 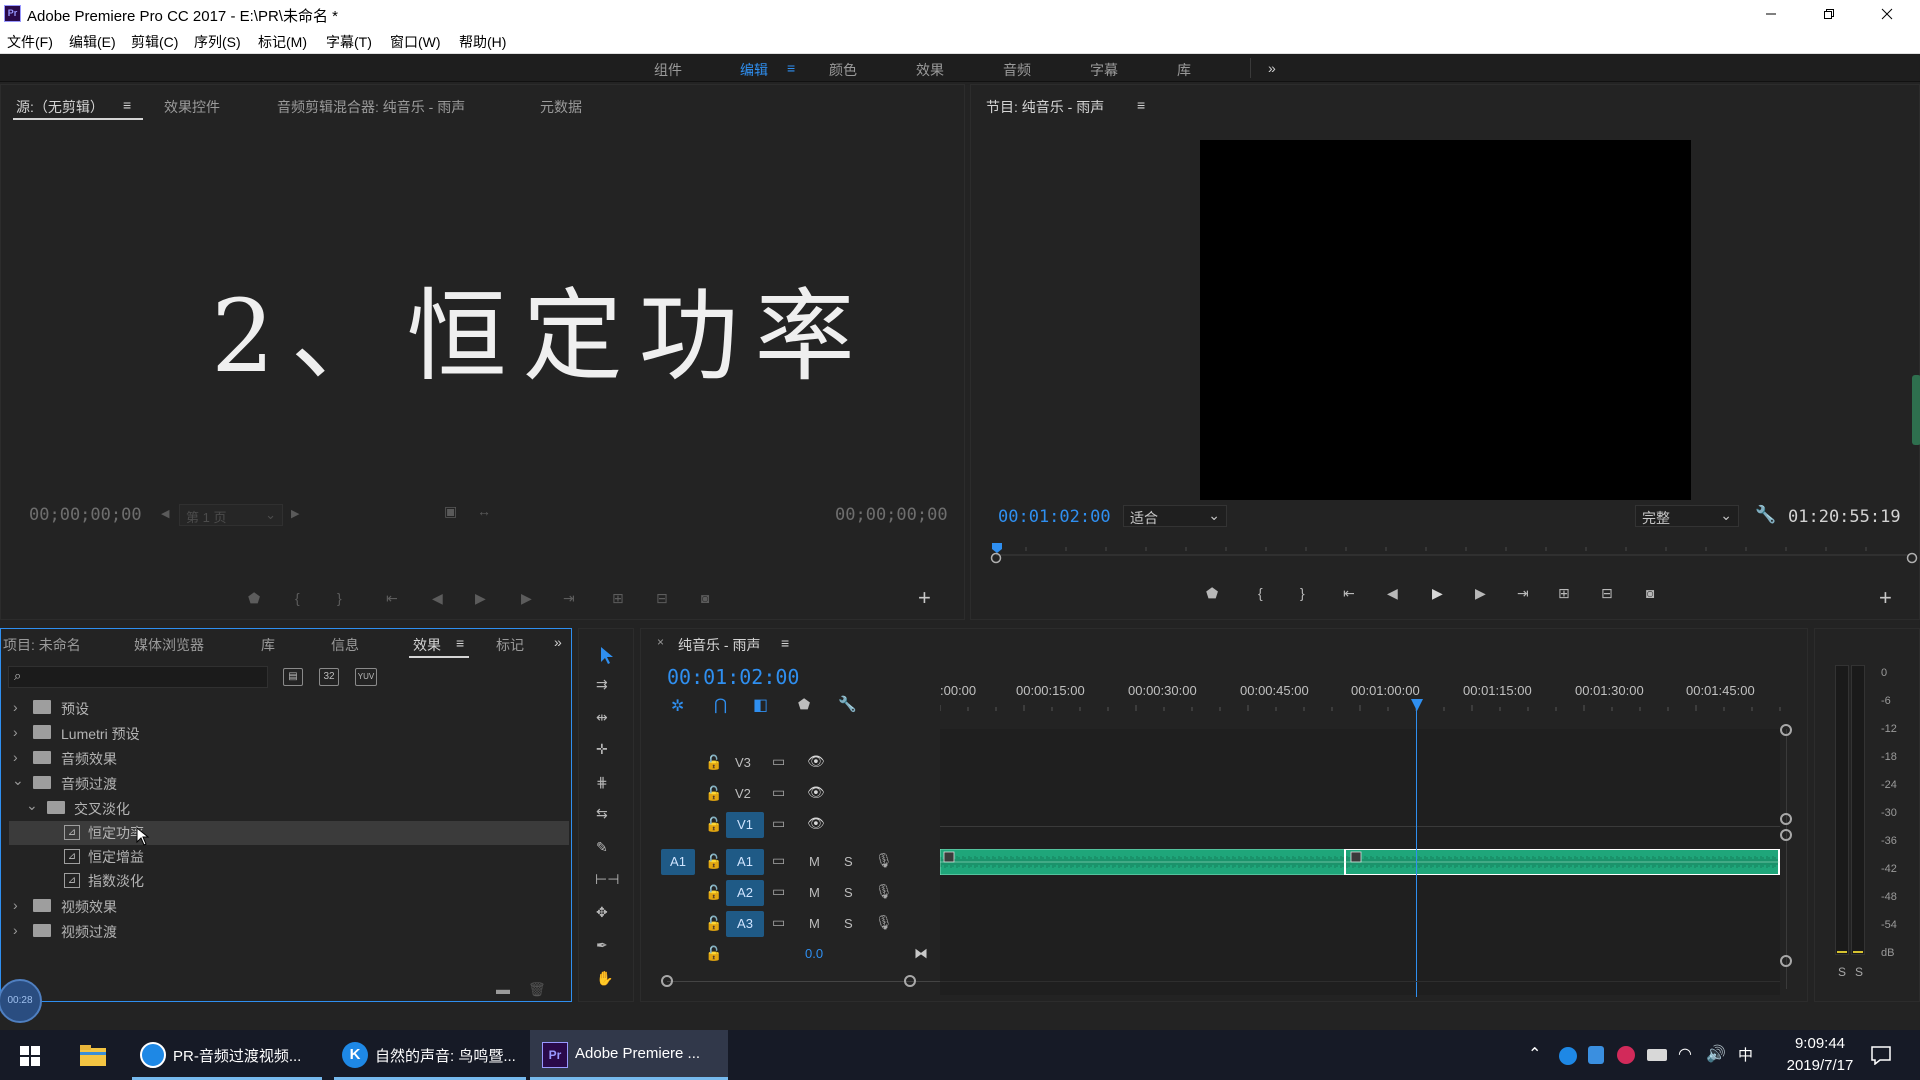 I want to click on solo-right-button: S, so click(x=1859, y=972).